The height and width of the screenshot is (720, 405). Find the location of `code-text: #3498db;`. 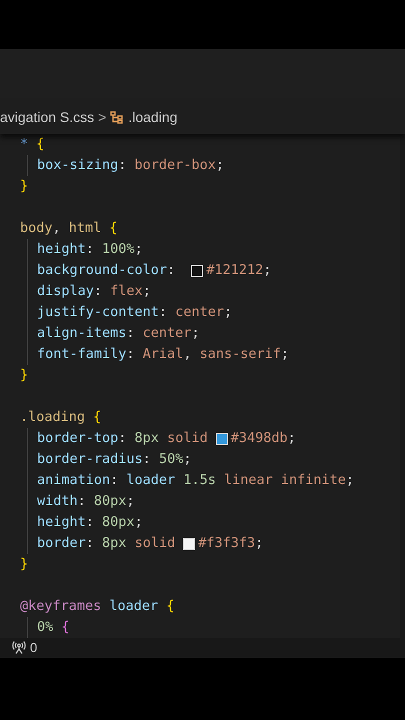

code-text: #3498db; is located at coordinates (263, 438).